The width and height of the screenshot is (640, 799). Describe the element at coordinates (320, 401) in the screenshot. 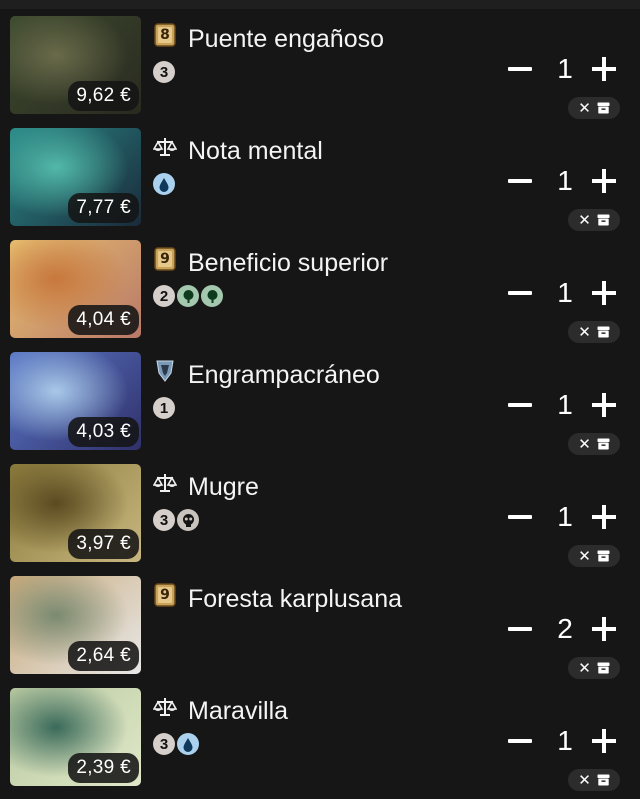

I see `card-row: 4,03 € Engrampacráneo 1 1 ✕` at that location.